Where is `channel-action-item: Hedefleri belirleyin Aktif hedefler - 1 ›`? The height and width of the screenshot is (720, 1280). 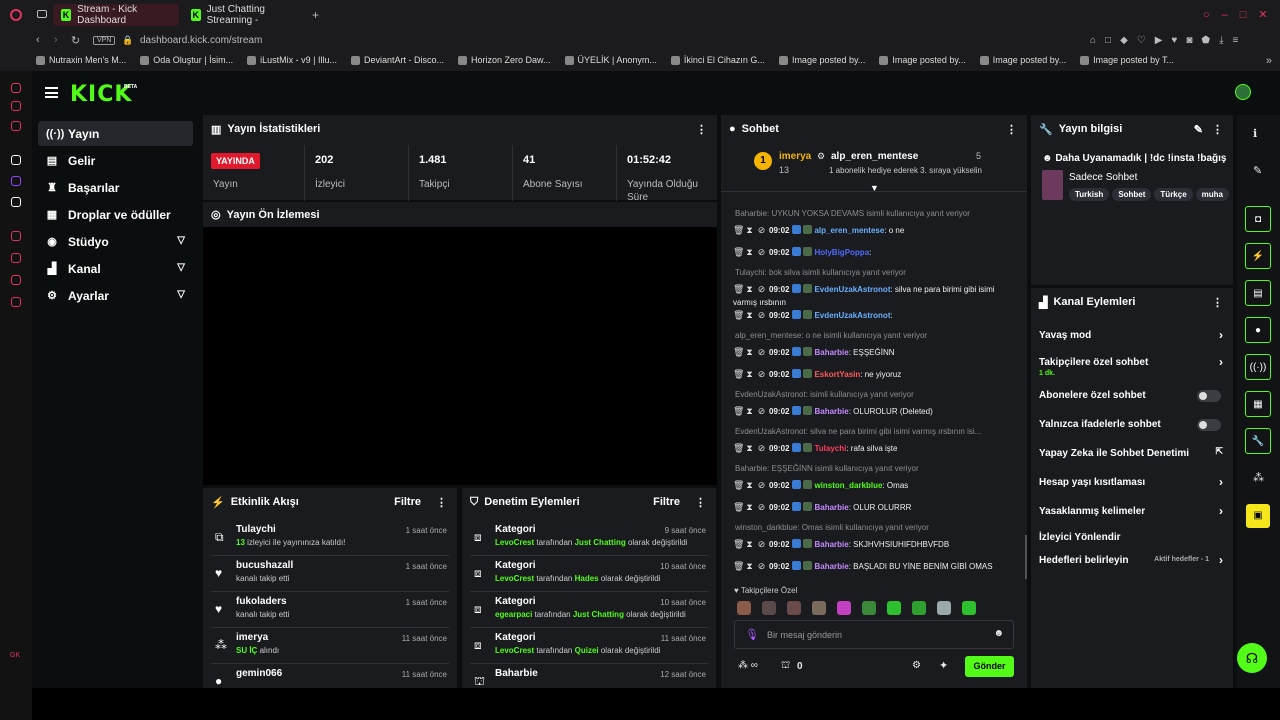
channel-action-item: Hedefleri belirleyin Aktif hedefler - 1 › is located at coordinates (1131, 562).